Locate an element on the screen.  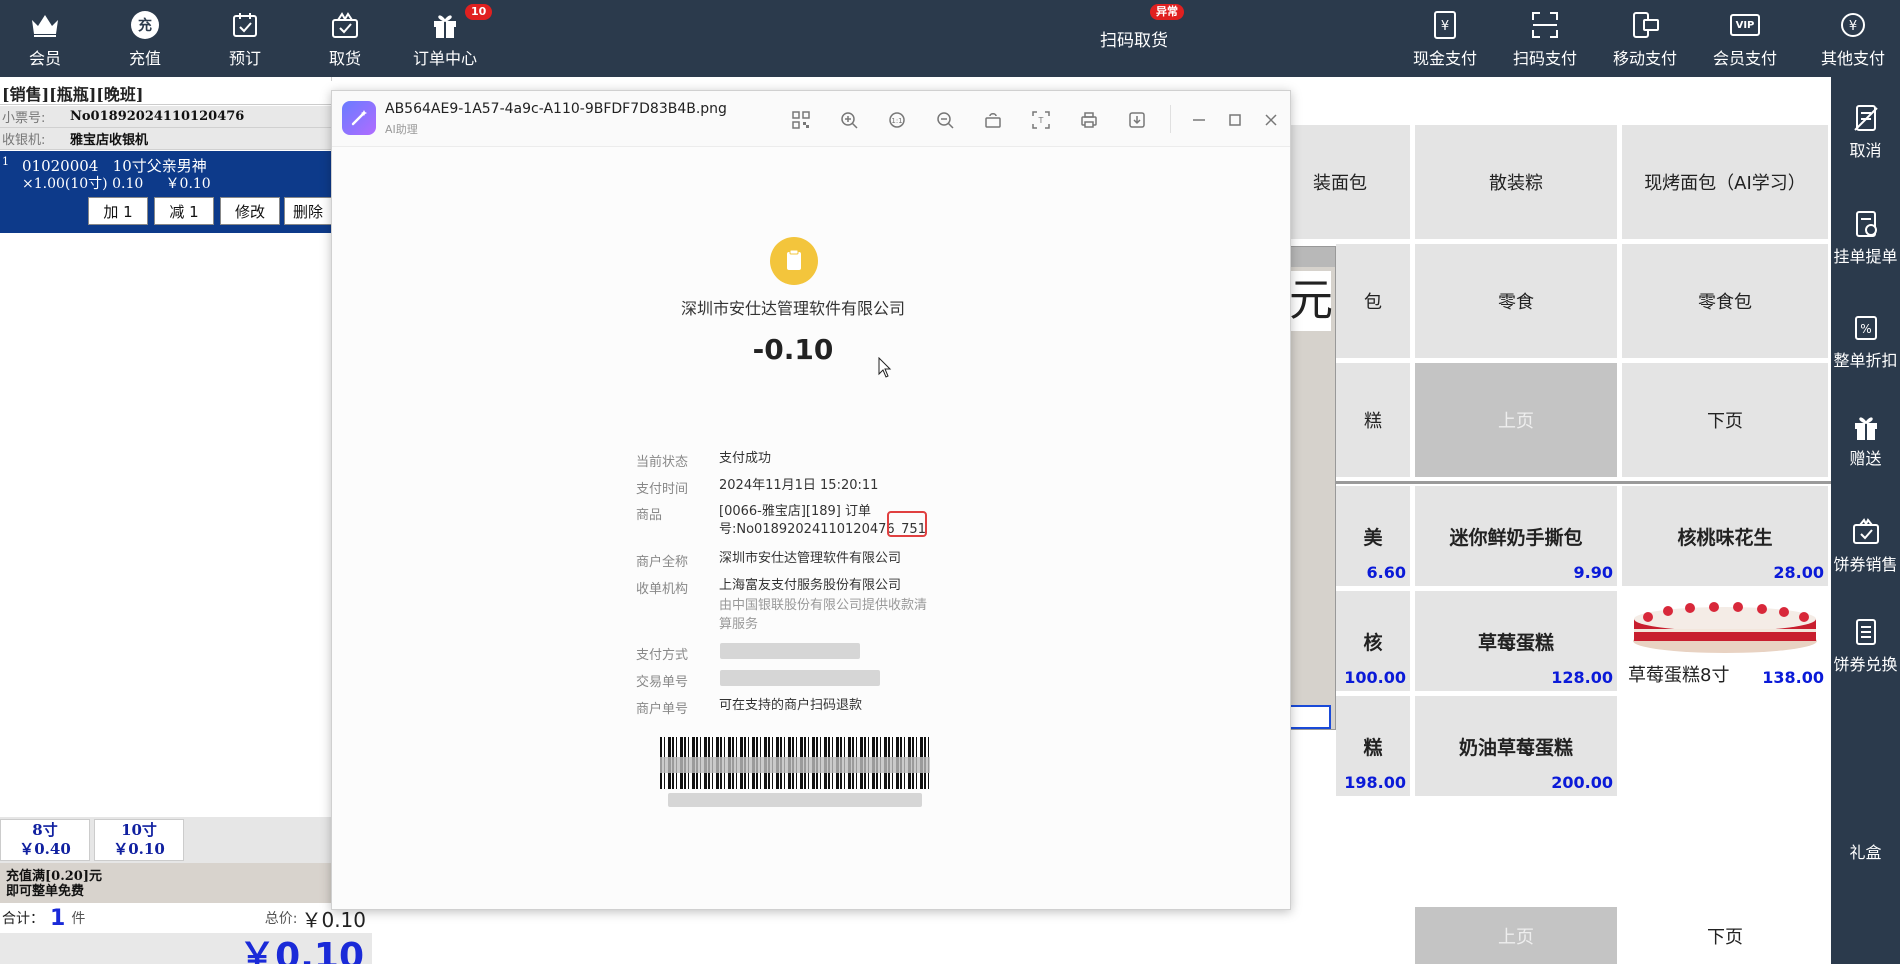
category-tile: 现烤面包（AI学习） is located at coordinates (1725, 182).